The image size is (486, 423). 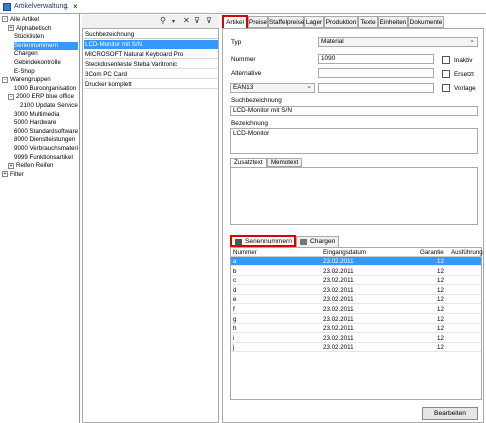 I want to click on suchbezeichnung-input: LCD-Monitor mit S/N, so click(x=354, y=111).